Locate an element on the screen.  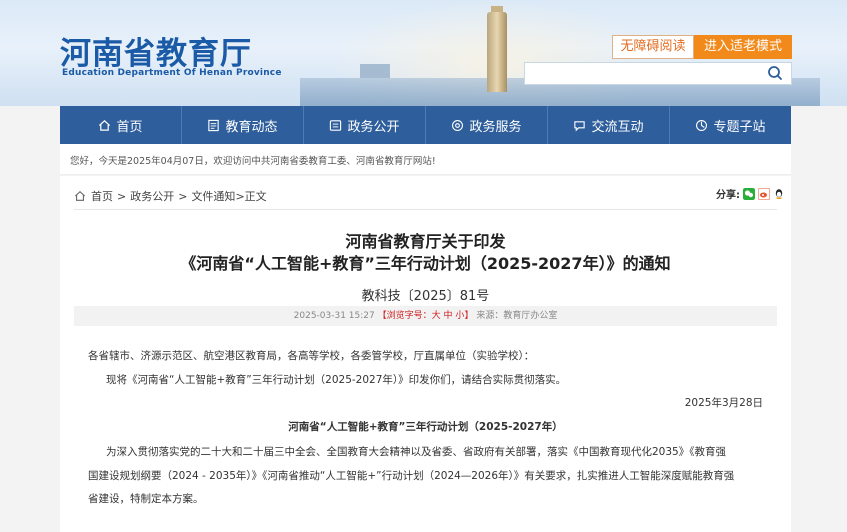
nav-item-public-affairs: 政务公开 is located at coordinates (365, 125).